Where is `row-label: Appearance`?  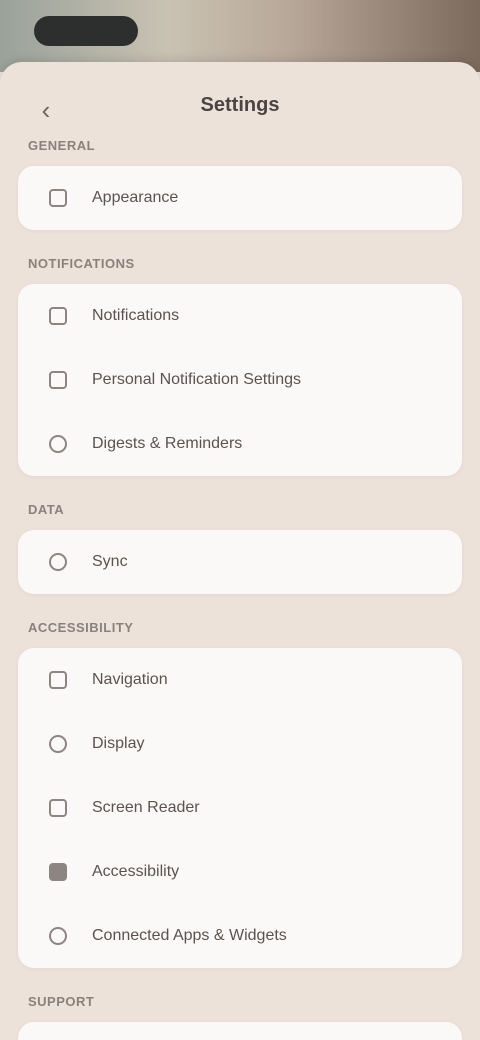
row-label: Appearance is located at coordinates (135, 197).